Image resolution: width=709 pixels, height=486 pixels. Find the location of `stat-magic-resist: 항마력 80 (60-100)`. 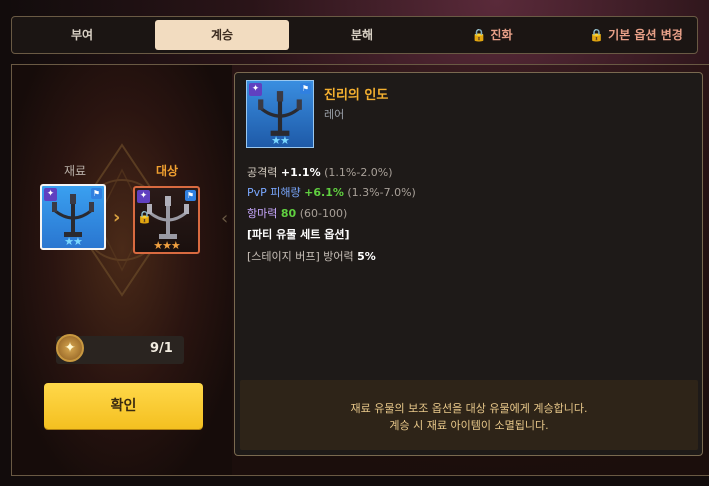

stat-magic-resist: 항마력 80 (60-100) is located at coordinates (297, 213).